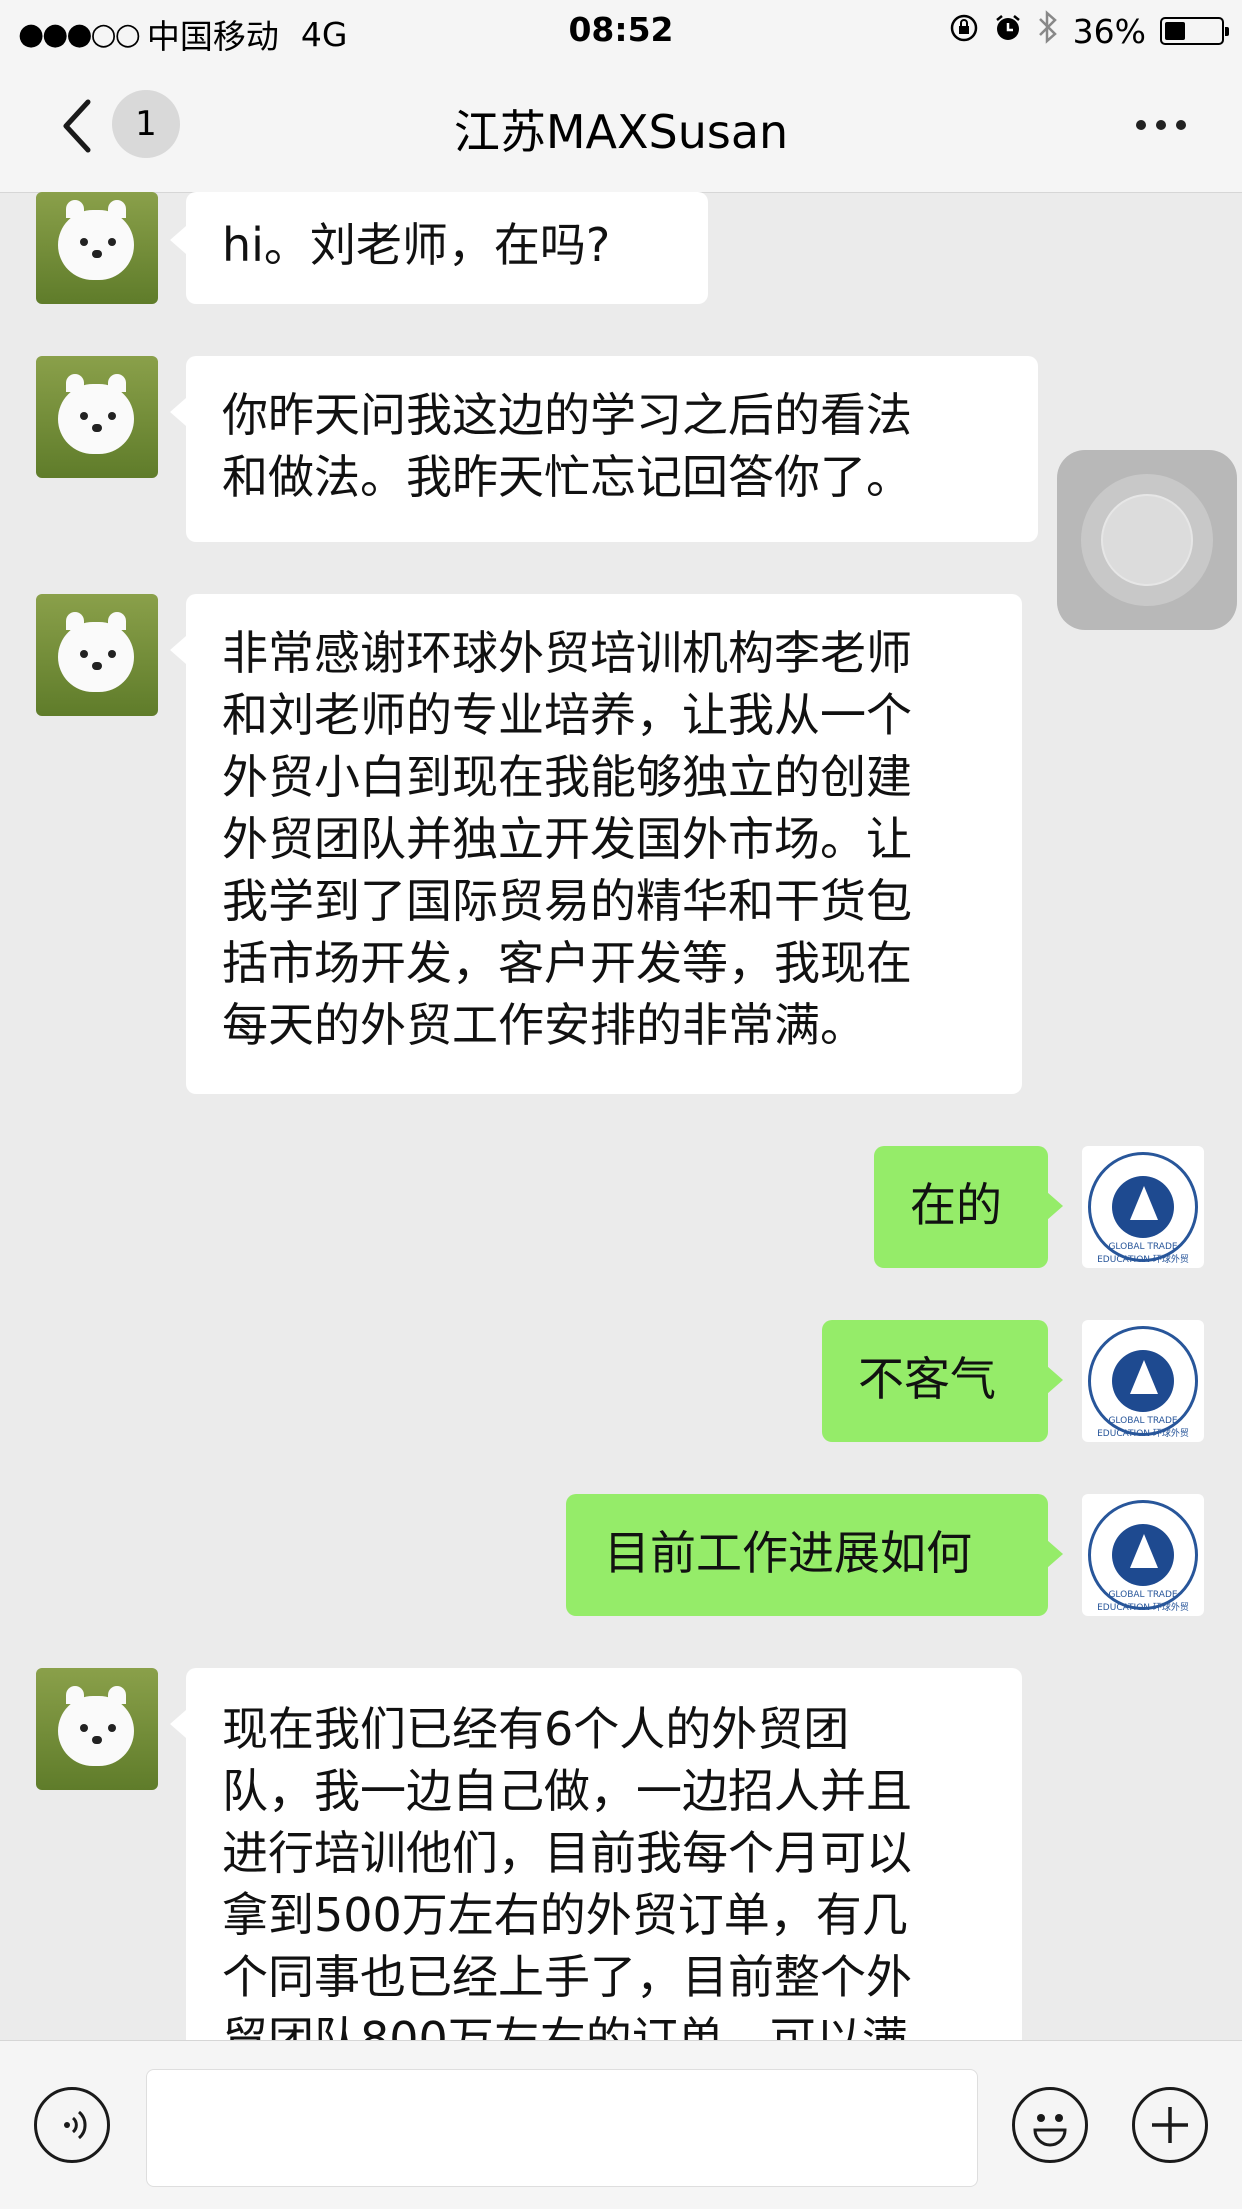 This screenshot has width=1242, height=2209. Describe the element at coordinates (935, 1381) in the screenshot. I see `message-bubble-sent: 不客气` at that location.